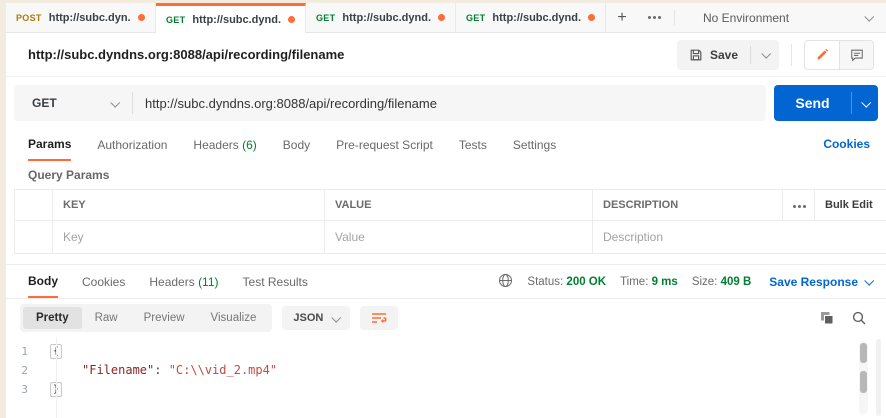 This screenshot has width=886, height=418. What do you see at coordinates (446, 318) in the screenshot?
I see `response-view-bar: Pretty Raw Preview Visualize JSON` at bounding box center [446, 318].